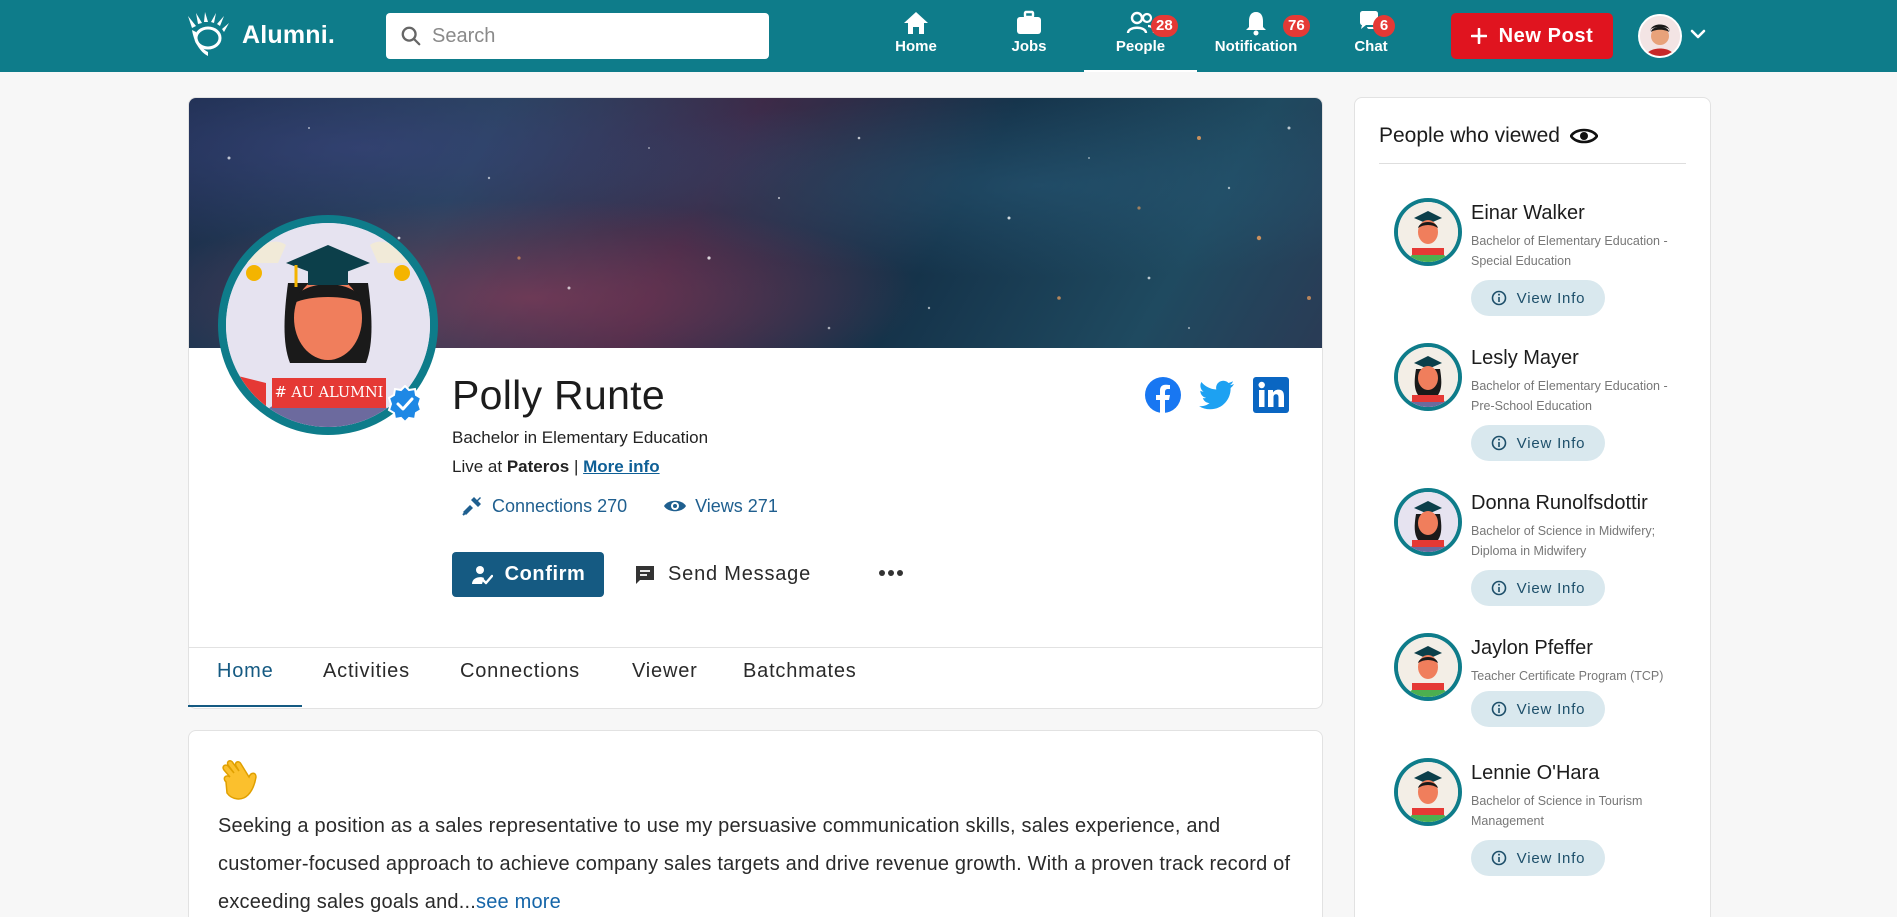  I want to click on viewer-name: Lennie O'Hara, so click(1535, 773).